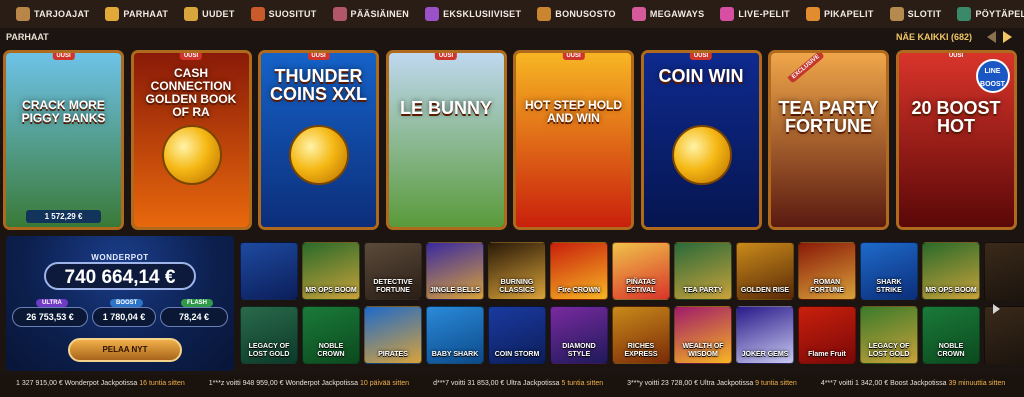  Describe the element at coordinates (827, 271) in the screenshot. I see `game-tile: ROMAN FORTUNE` at that location.